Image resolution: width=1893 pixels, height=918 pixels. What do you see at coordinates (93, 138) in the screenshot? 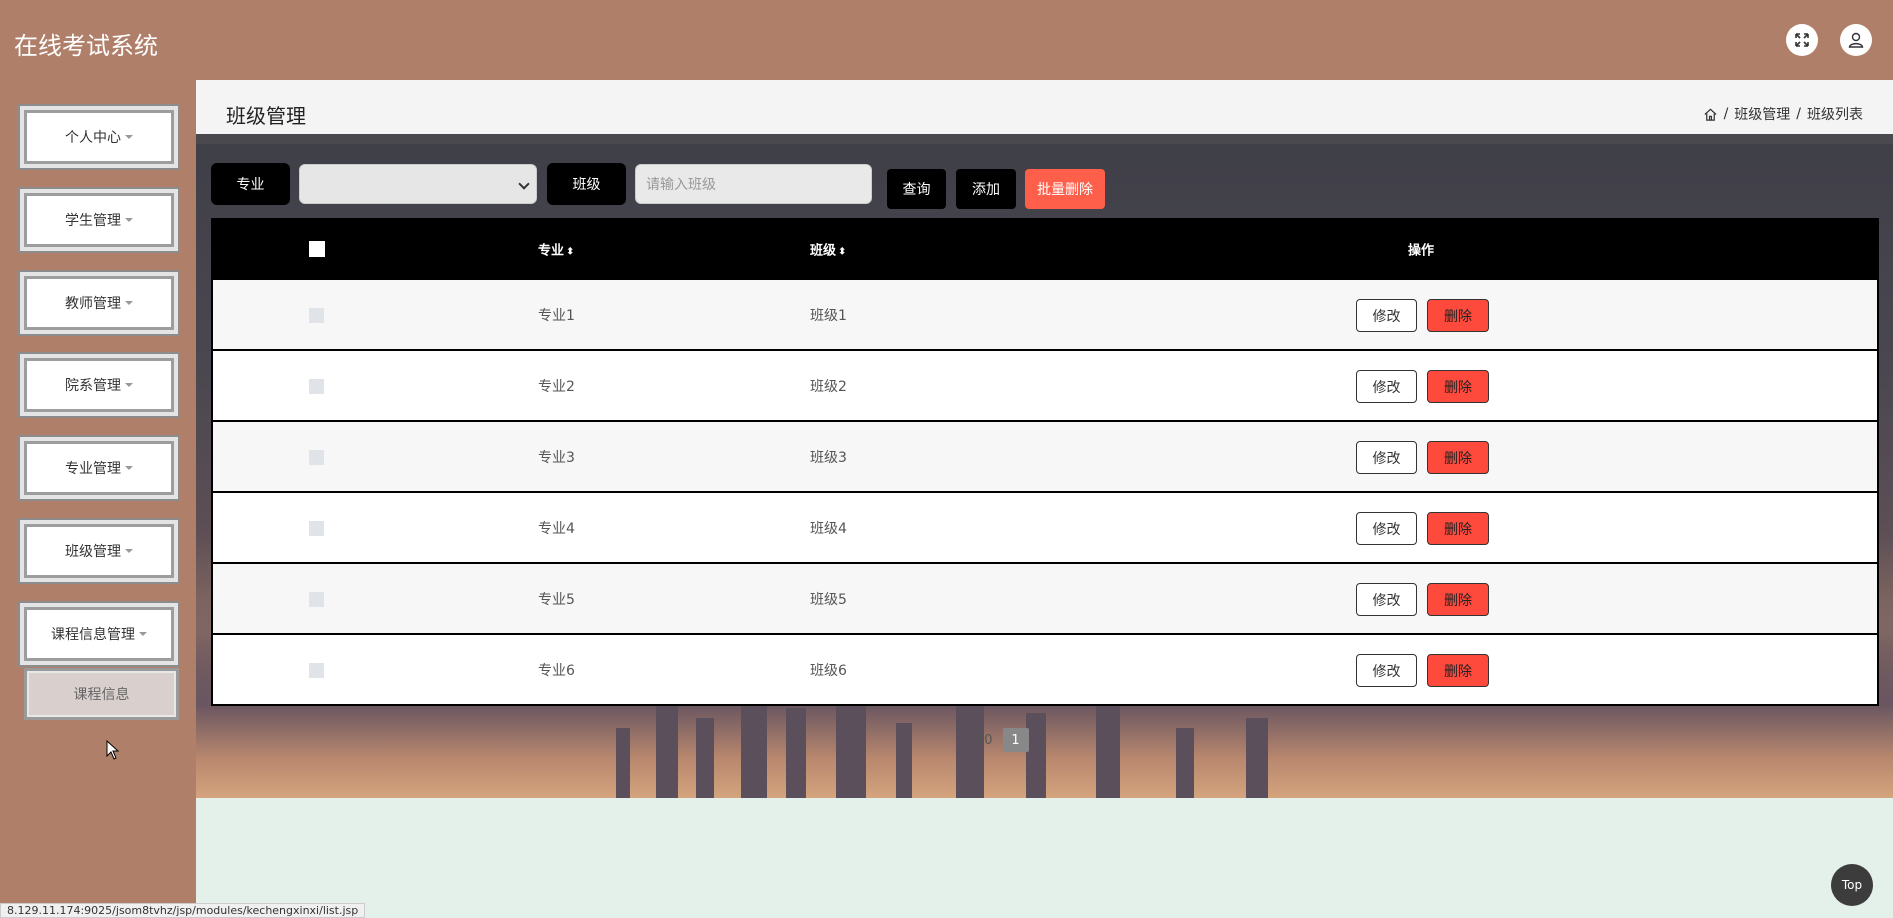
I see `sidebar-item-label: 个人中心` at bounding box center [93, 138].